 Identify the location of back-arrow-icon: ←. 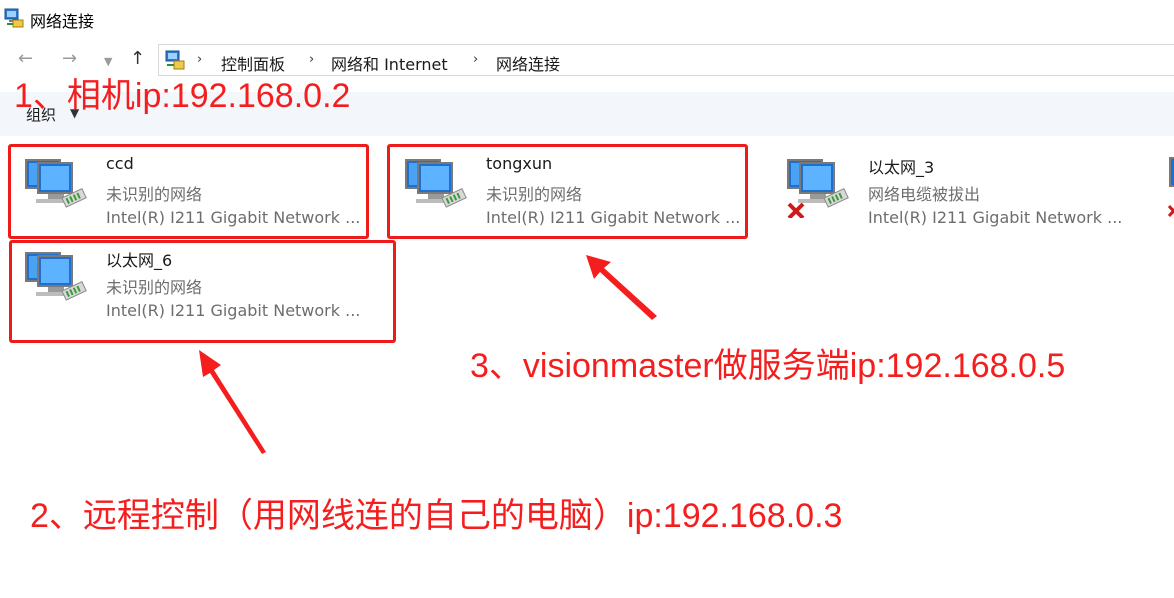
(25, 58).